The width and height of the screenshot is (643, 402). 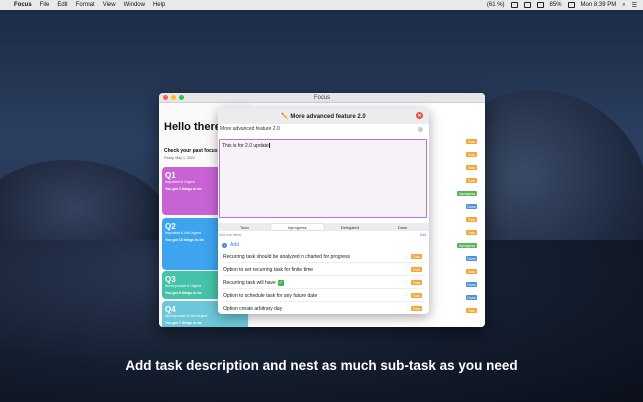 I want to click on status-segmented-control: Todo Inprogress Delegated Done, so click(x=323, y=227).